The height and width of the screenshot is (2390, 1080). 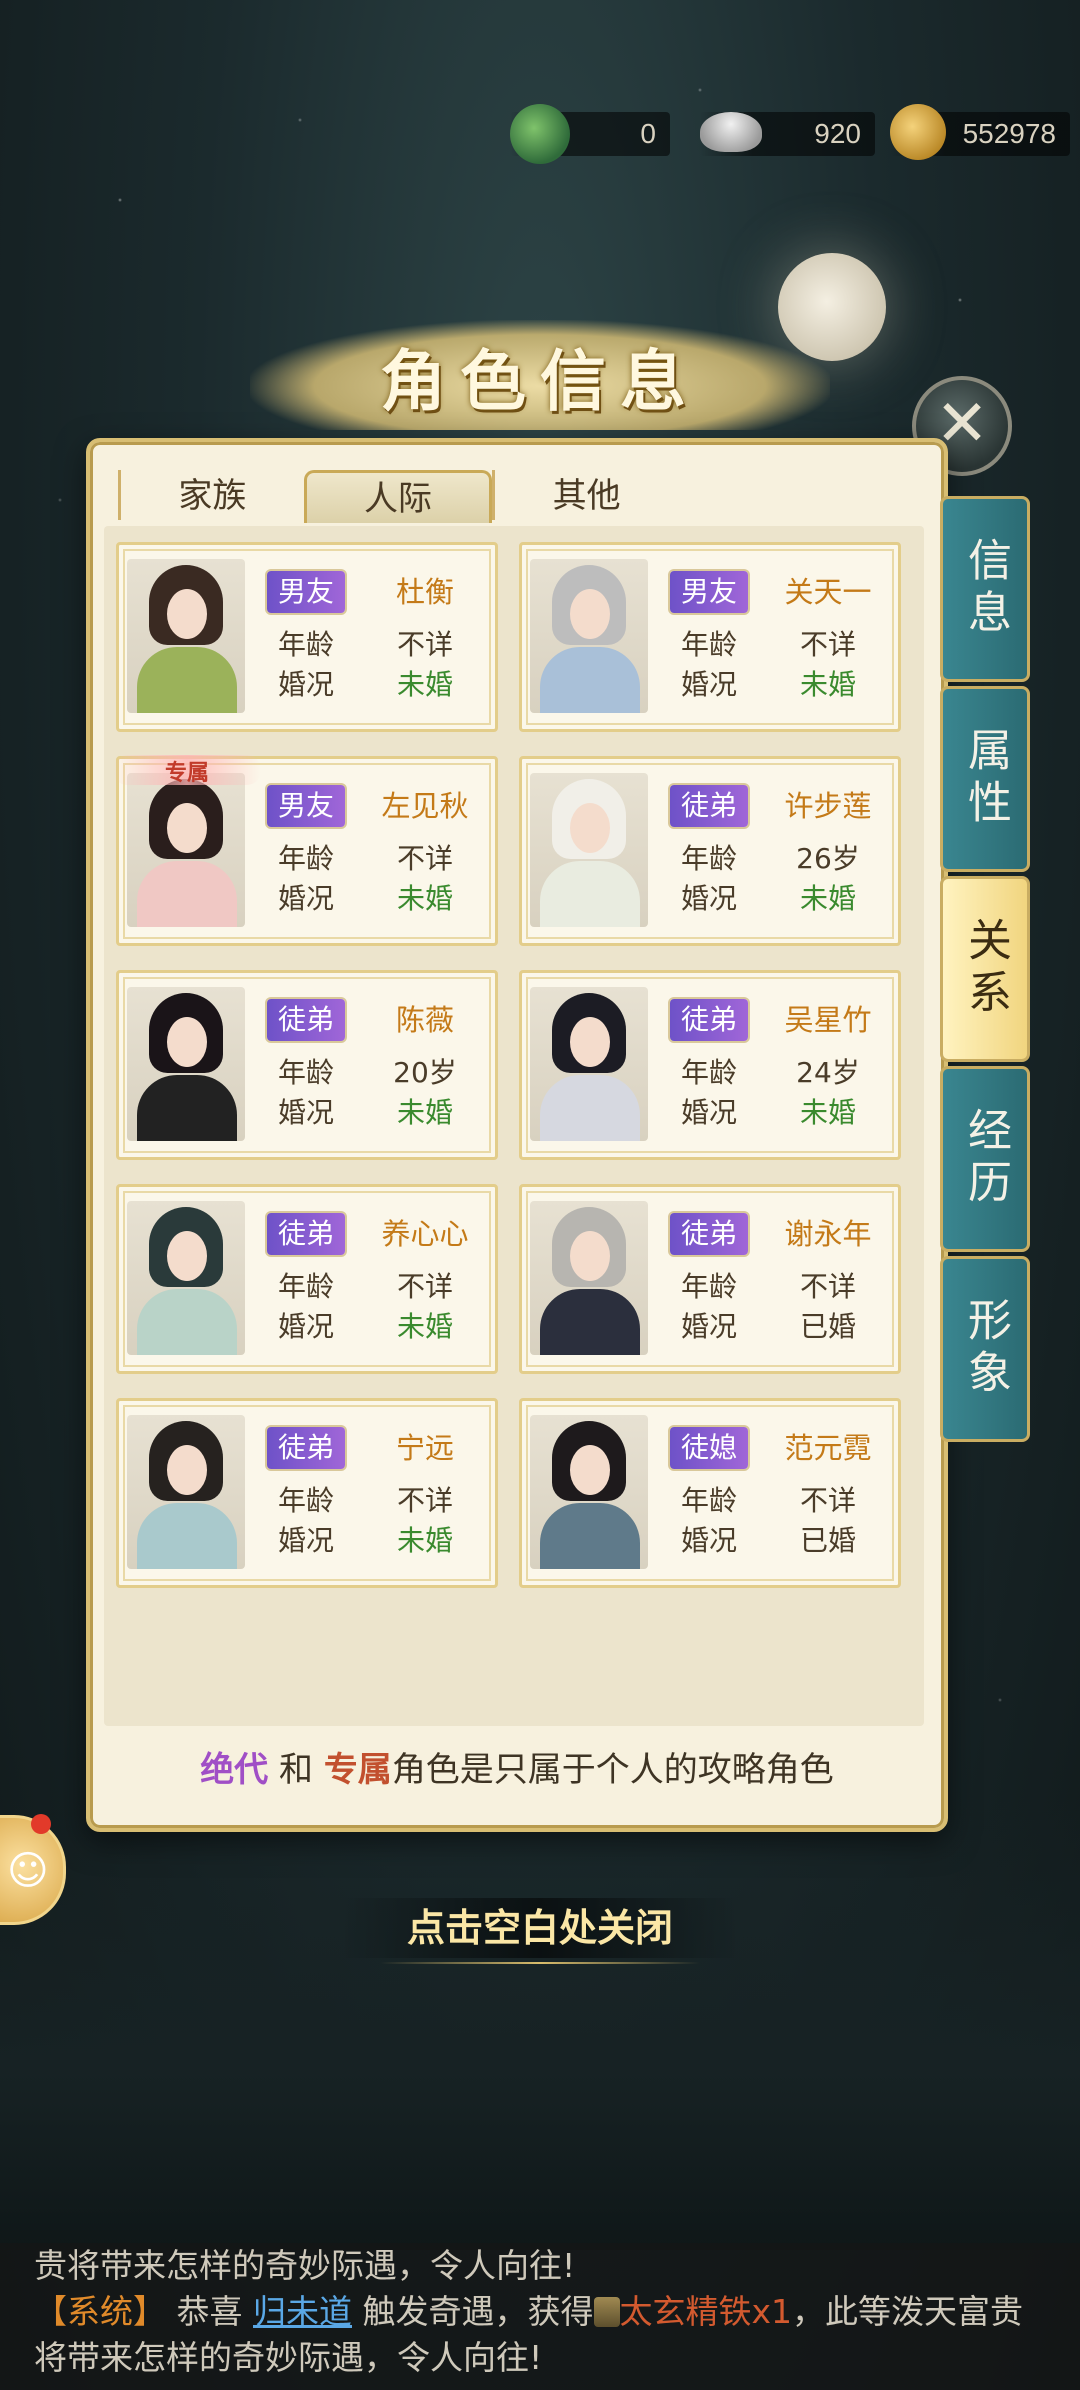 I want to click on chat-user-link: 归未道, so click(x=302, y=2311).